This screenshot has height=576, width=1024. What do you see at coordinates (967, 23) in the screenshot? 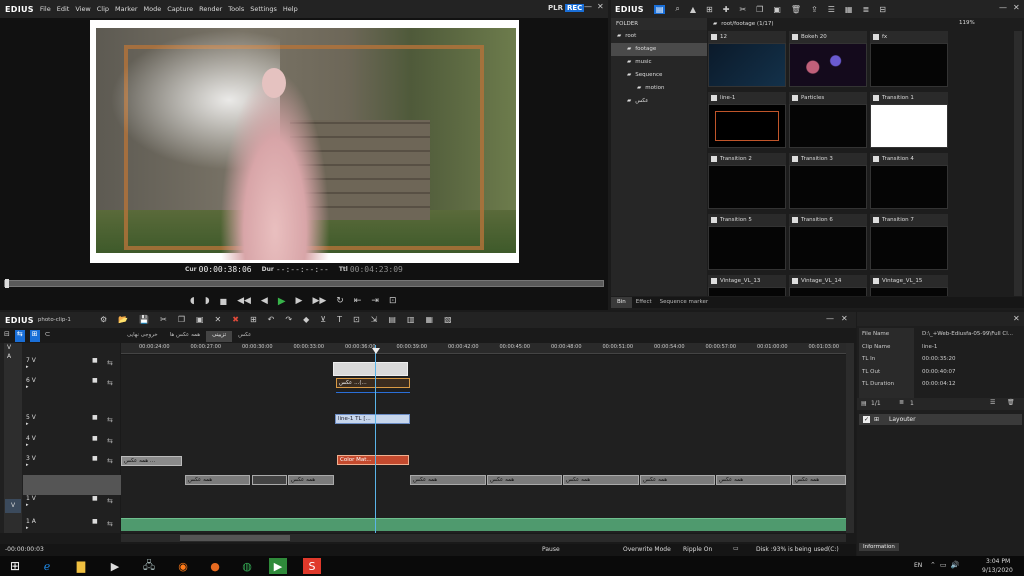
I see `zoom-level: 119%` at bounding box center [967, 23].